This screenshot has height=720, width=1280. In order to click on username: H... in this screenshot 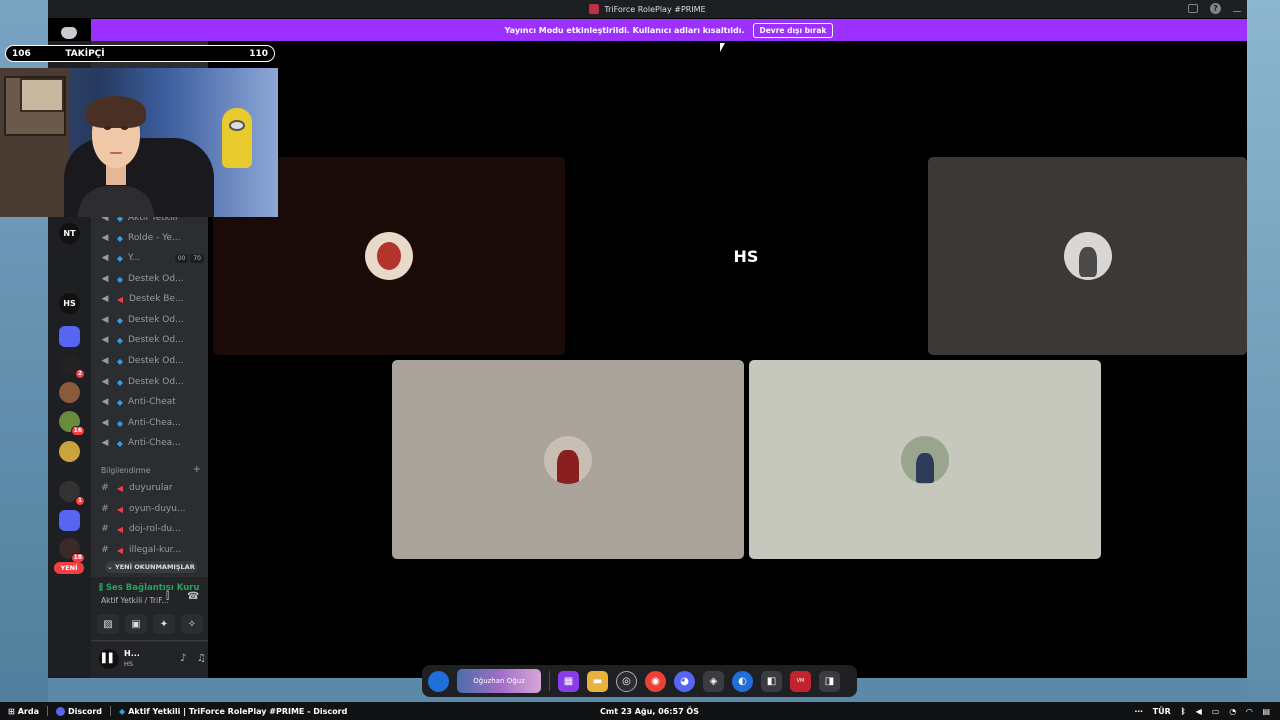, I will do `click(132, 653)`.